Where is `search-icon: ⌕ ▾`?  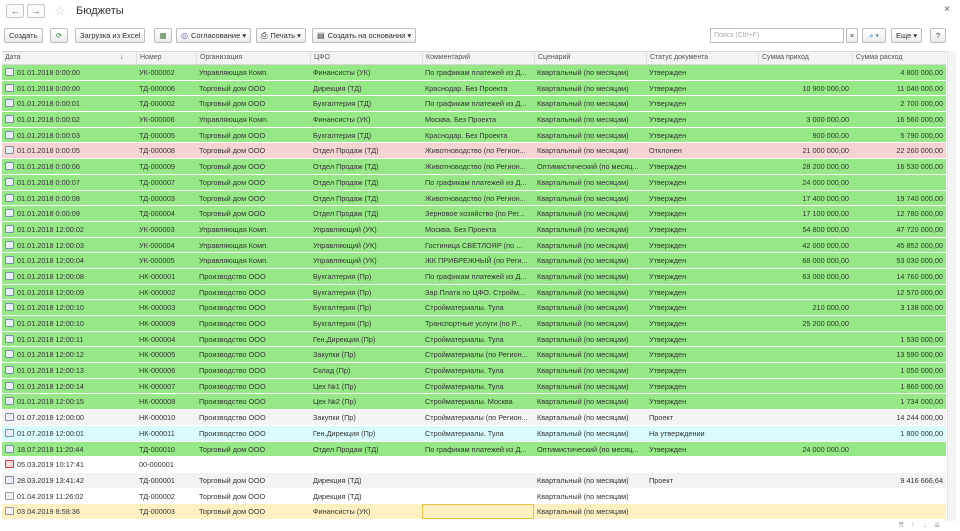
search-icon: ⌕ ▾ is located at coordinates (874, 35).